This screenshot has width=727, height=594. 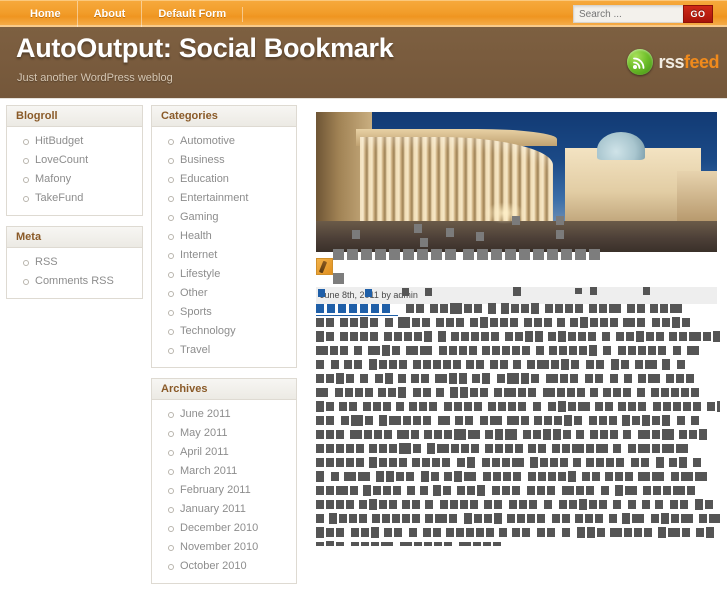 What do you see at coordinates (224, 293) in the screenshot?
I see `list-item: Other` at bounding box center [224, 293].